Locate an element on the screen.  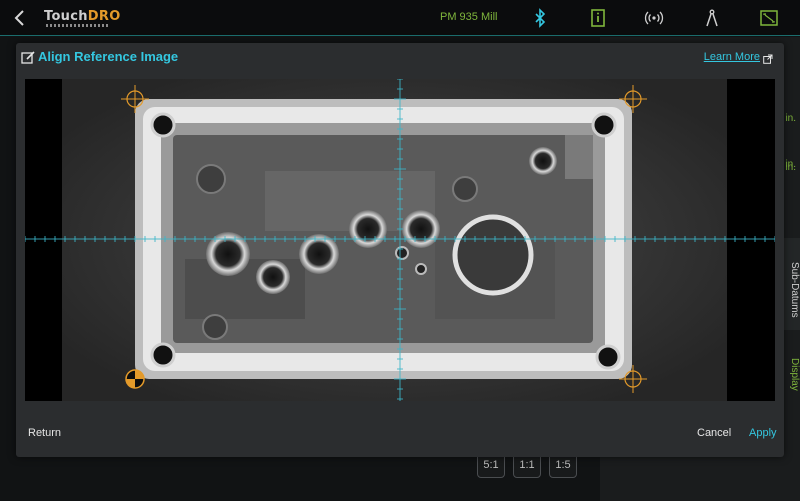
edit-icon is located at coordinates (28, 57).